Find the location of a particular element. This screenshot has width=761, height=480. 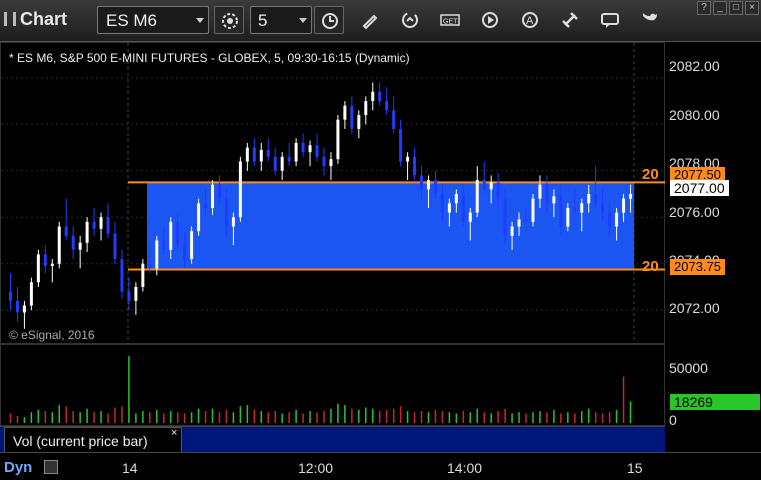

price-tick: 2076.00 is located at coordinates (694, 212).